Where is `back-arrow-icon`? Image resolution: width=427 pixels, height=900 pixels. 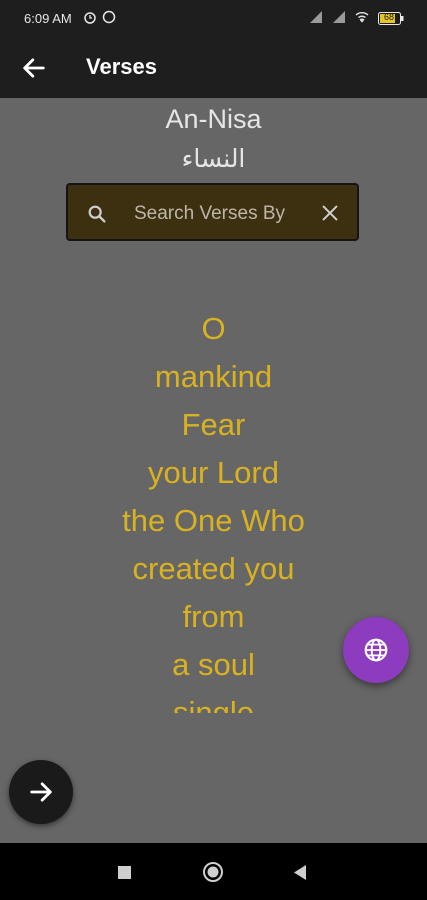 back-arrow-icon is located at coordinates (34, 68).